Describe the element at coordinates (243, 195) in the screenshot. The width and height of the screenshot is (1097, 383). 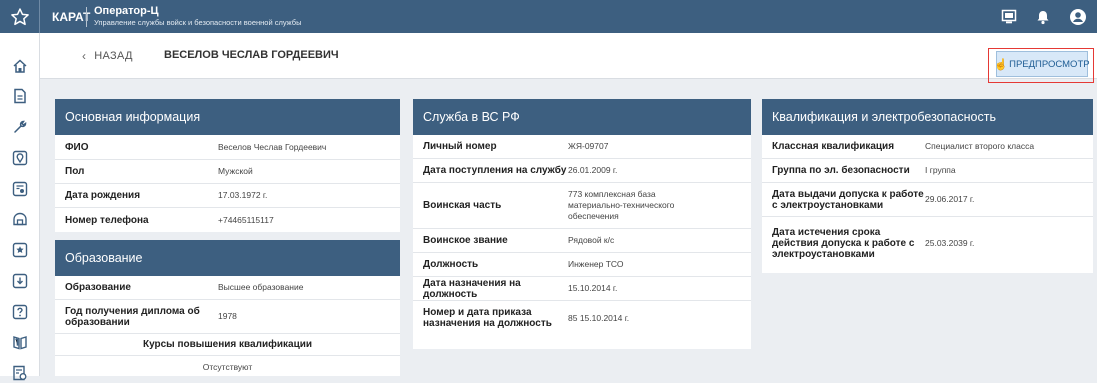
I see `field-value: 17.03.1972 г.` at that location.